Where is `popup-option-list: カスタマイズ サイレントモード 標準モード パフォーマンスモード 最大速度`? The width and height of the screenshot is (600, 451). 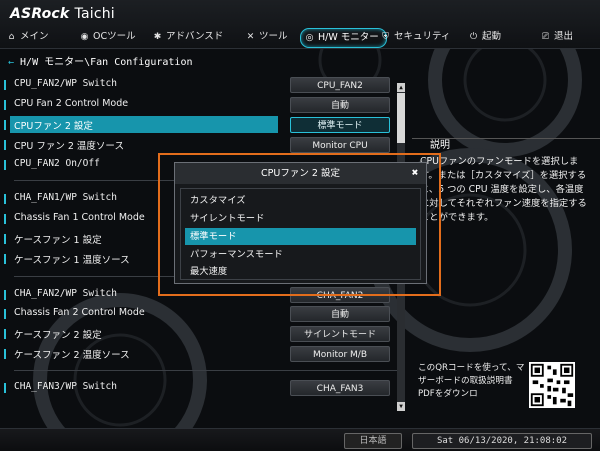 popup-option-list: カスタマイズ サイレントモード 標準モード パフォーマンスモード 最大速度 is located at coordinates (300, 234).